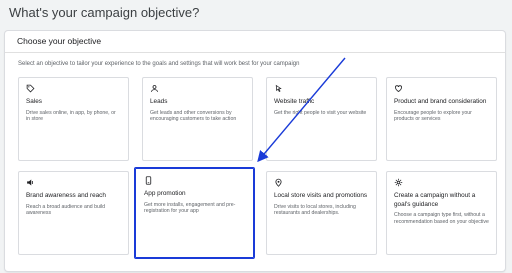 The height and width of the screenshot is (273, 512). What do you see at coordinates (440, 101) in the screenshot?
I see `card-title: Product and brand consideration` at bounding box center [440, 101].